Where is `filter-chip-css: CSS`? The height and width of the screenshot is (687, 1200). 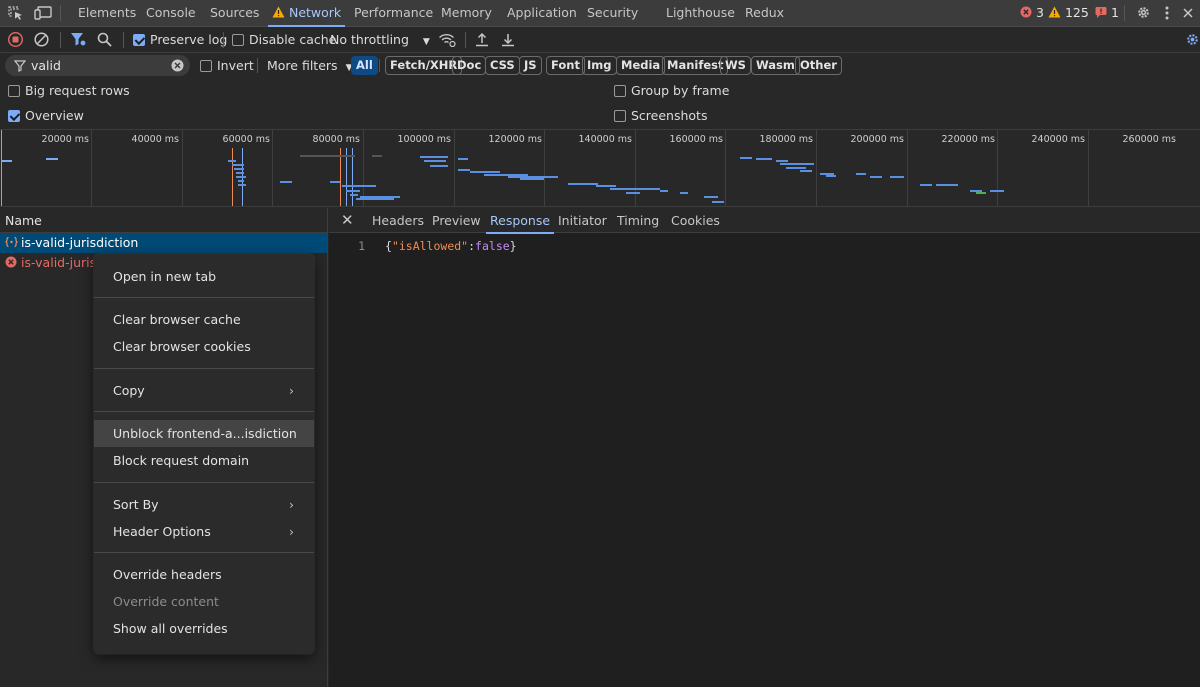
filter-chip-css: CSS is located at coordinates (502, 65).